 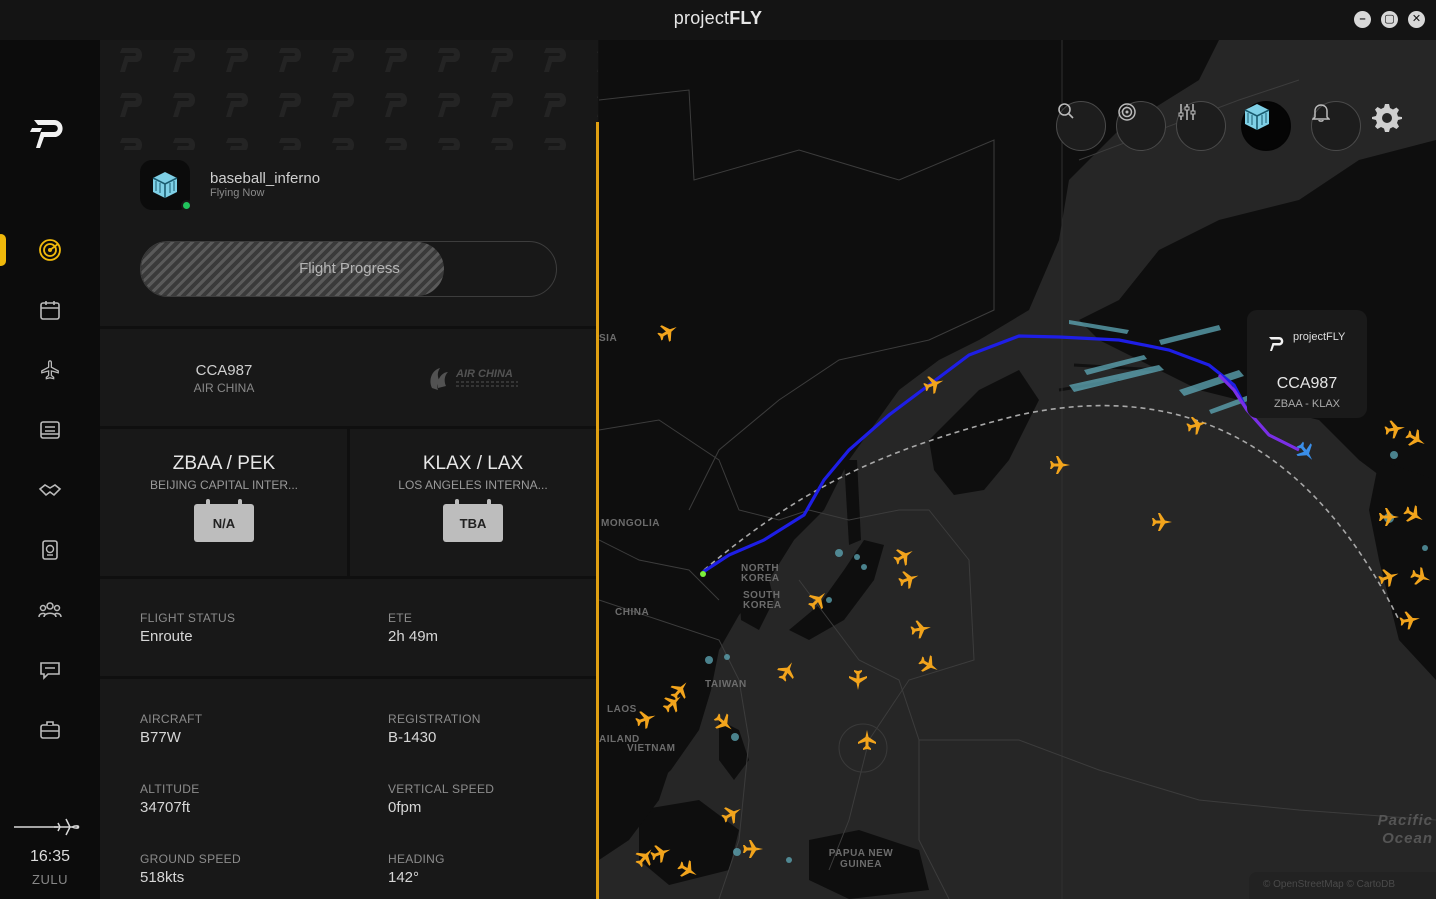 What do you see at coordinates (405, 807) in the screenshot?
I see `vertical-speed-value: 0fpm` at bounding box center [405, 807].